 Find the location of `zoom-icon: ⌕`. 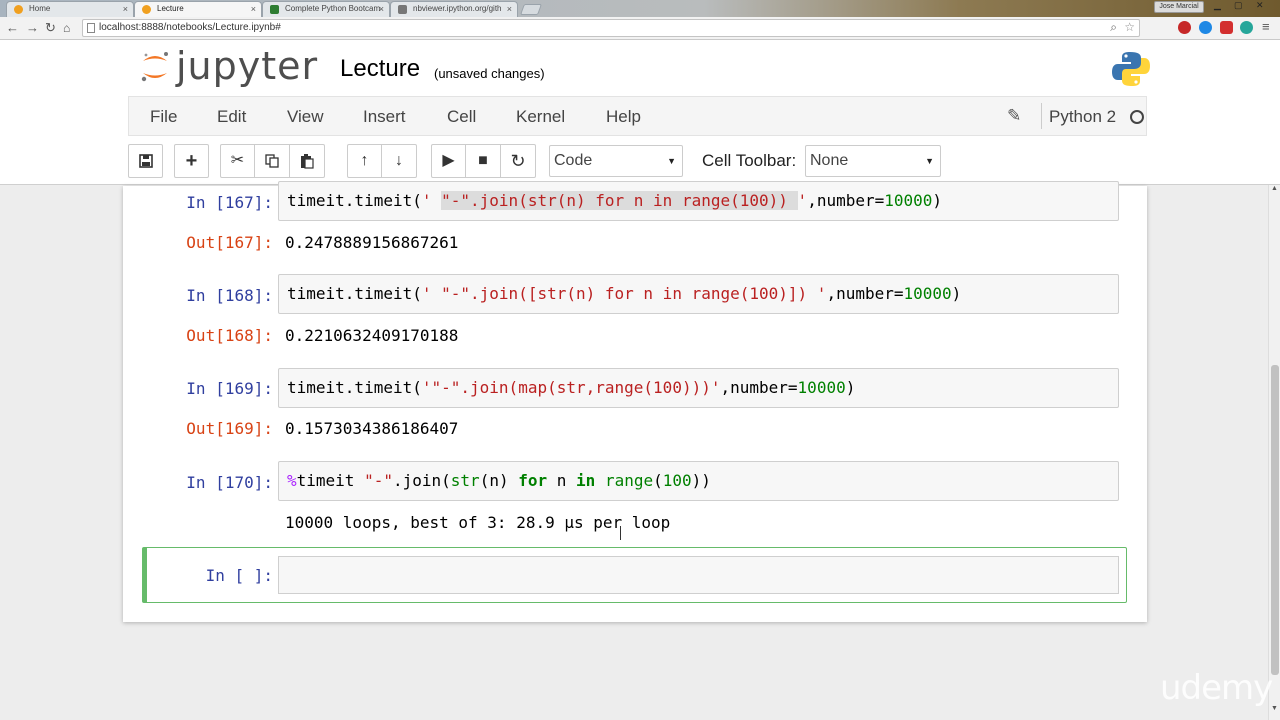

zoom-icon: ⌕ is located at coordinates (1113, 27).